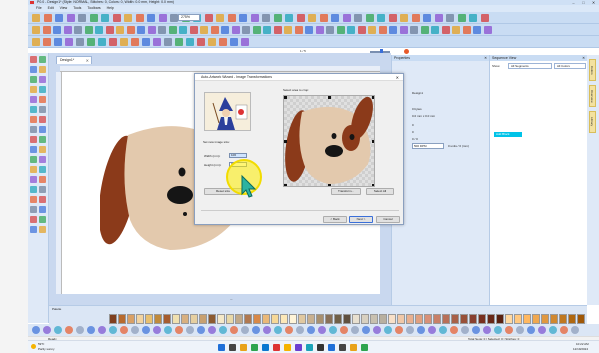 The width and height of the screenshot is (599, 353). I want to click on unit-select: 500 DPM, so click(428, 146).